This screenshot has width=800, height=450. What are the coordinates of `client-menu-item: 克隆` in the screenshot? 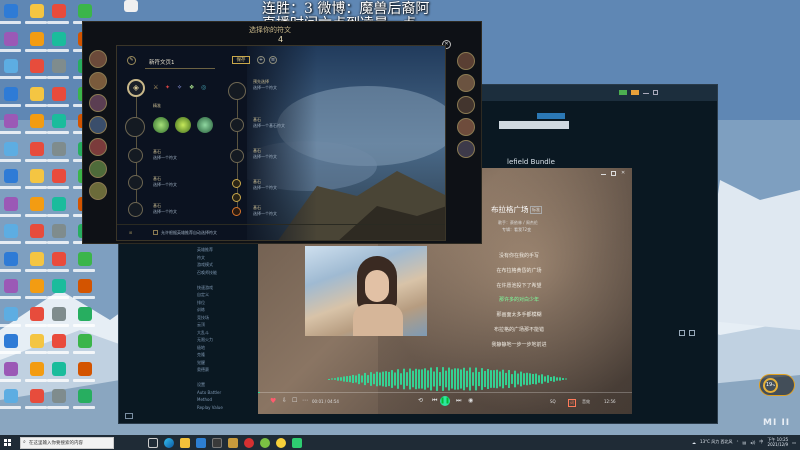 It's located at (227, 356).